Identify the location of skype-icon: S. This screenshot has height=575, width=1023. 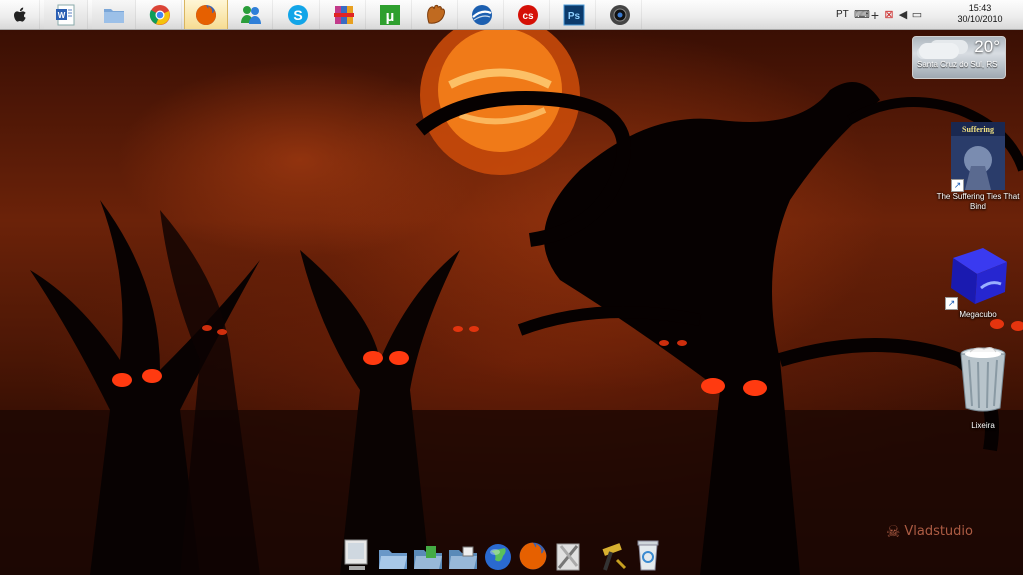
(297, 14).